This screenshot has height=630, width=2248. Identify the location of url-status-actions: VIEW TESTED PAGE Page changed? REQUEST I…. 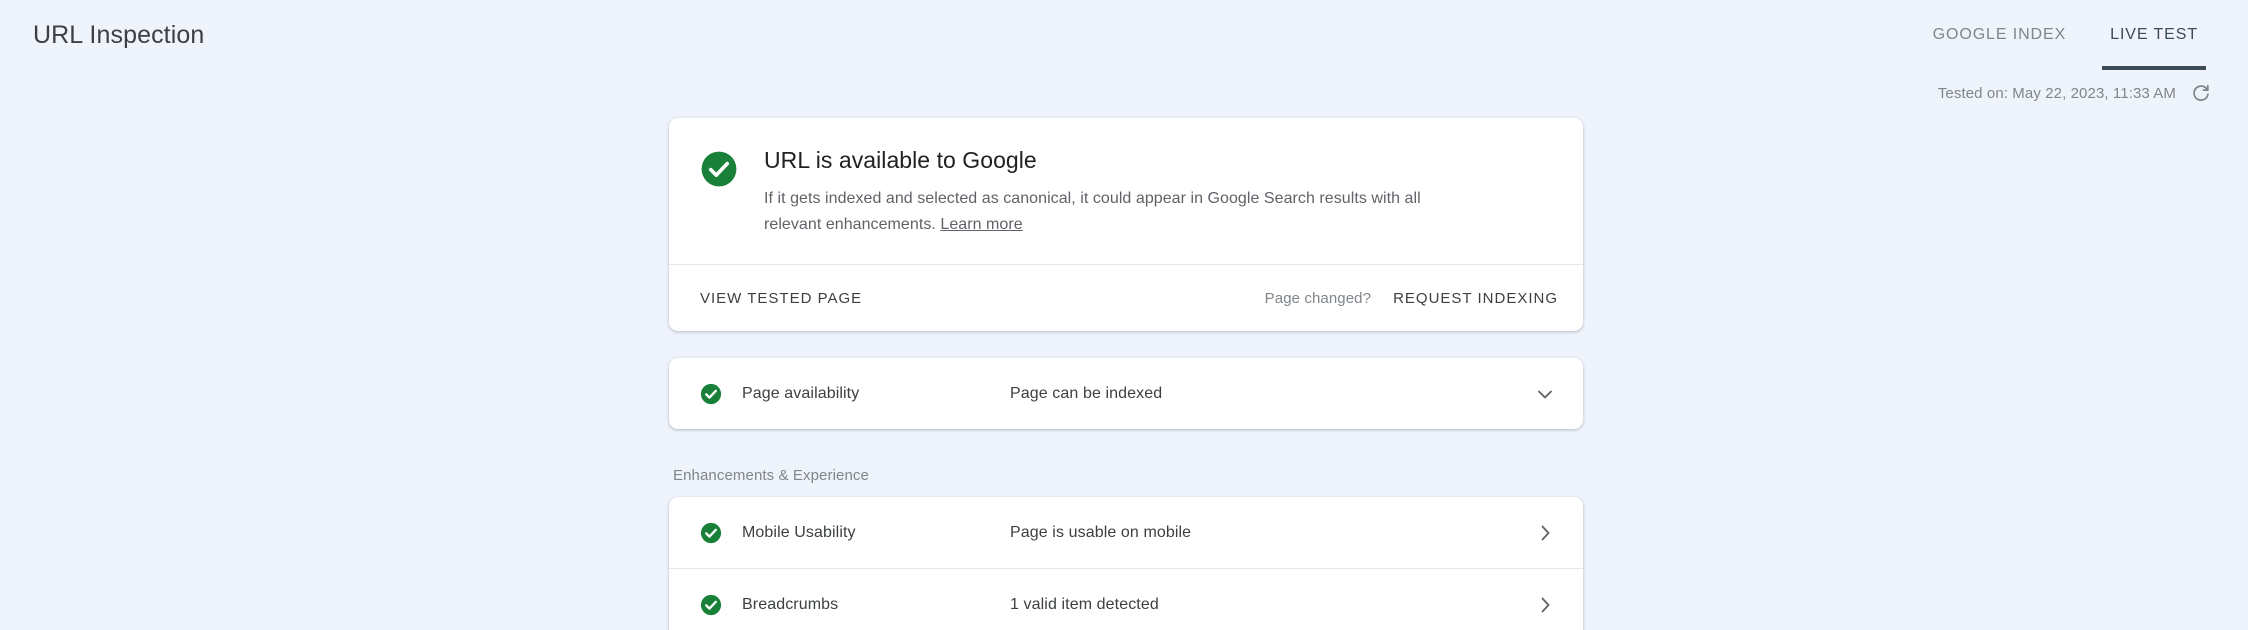
(1126, 298).